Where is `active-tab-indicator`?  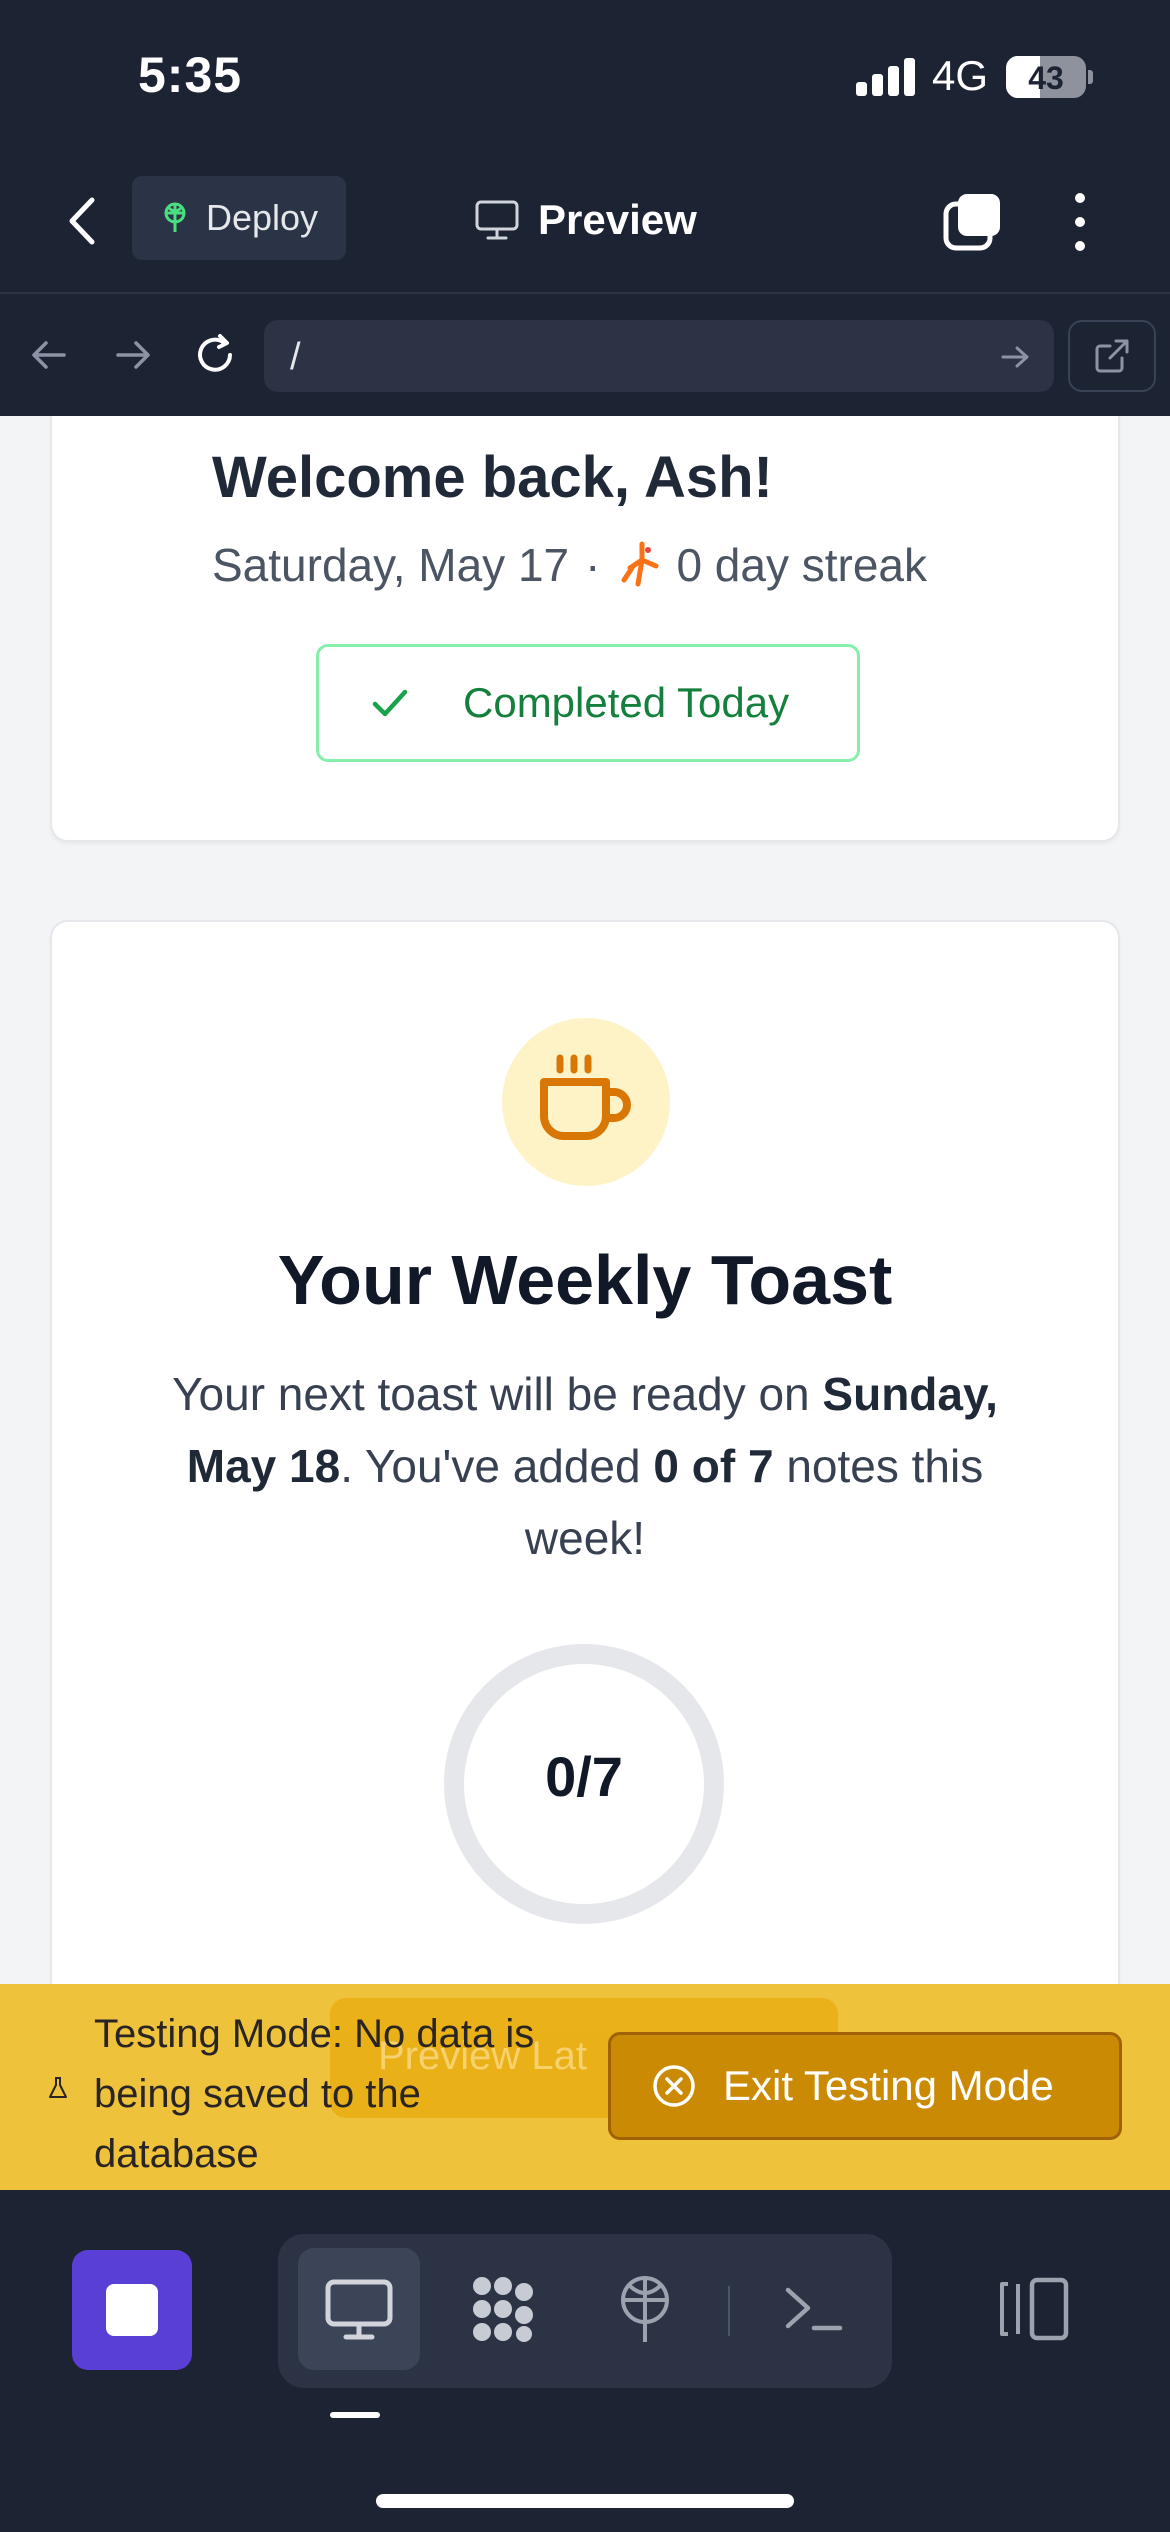 active-tab-indicator is located at coordinates (355, 2415).